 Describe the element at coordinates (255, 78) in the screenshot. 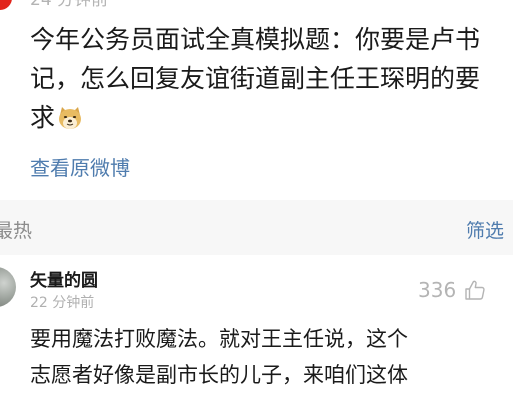

I see `post-text-line: 记，怎么回复友谊街道副主任王琛明的要` at that location.